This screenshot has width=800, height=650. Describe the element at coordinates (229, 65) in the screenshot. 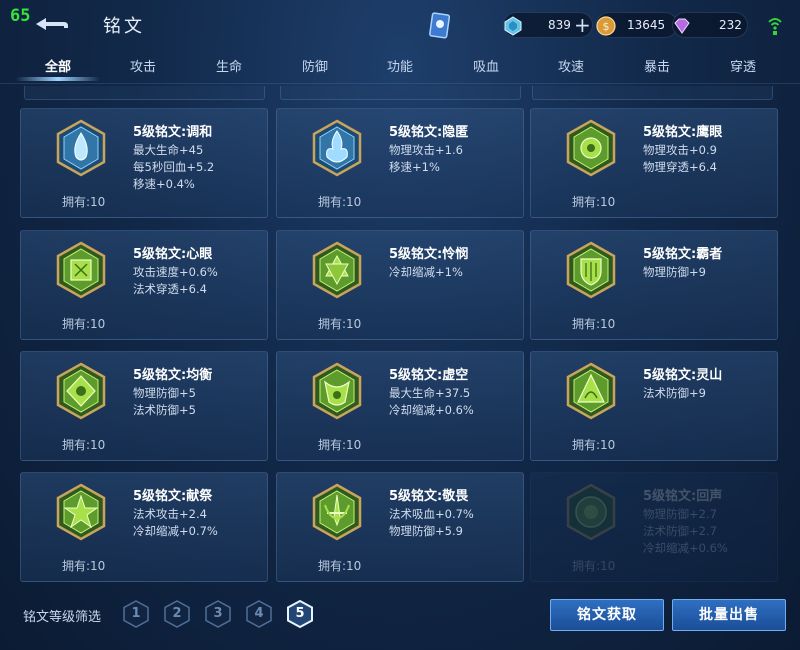

I see `tab-health: 生命` at that location.